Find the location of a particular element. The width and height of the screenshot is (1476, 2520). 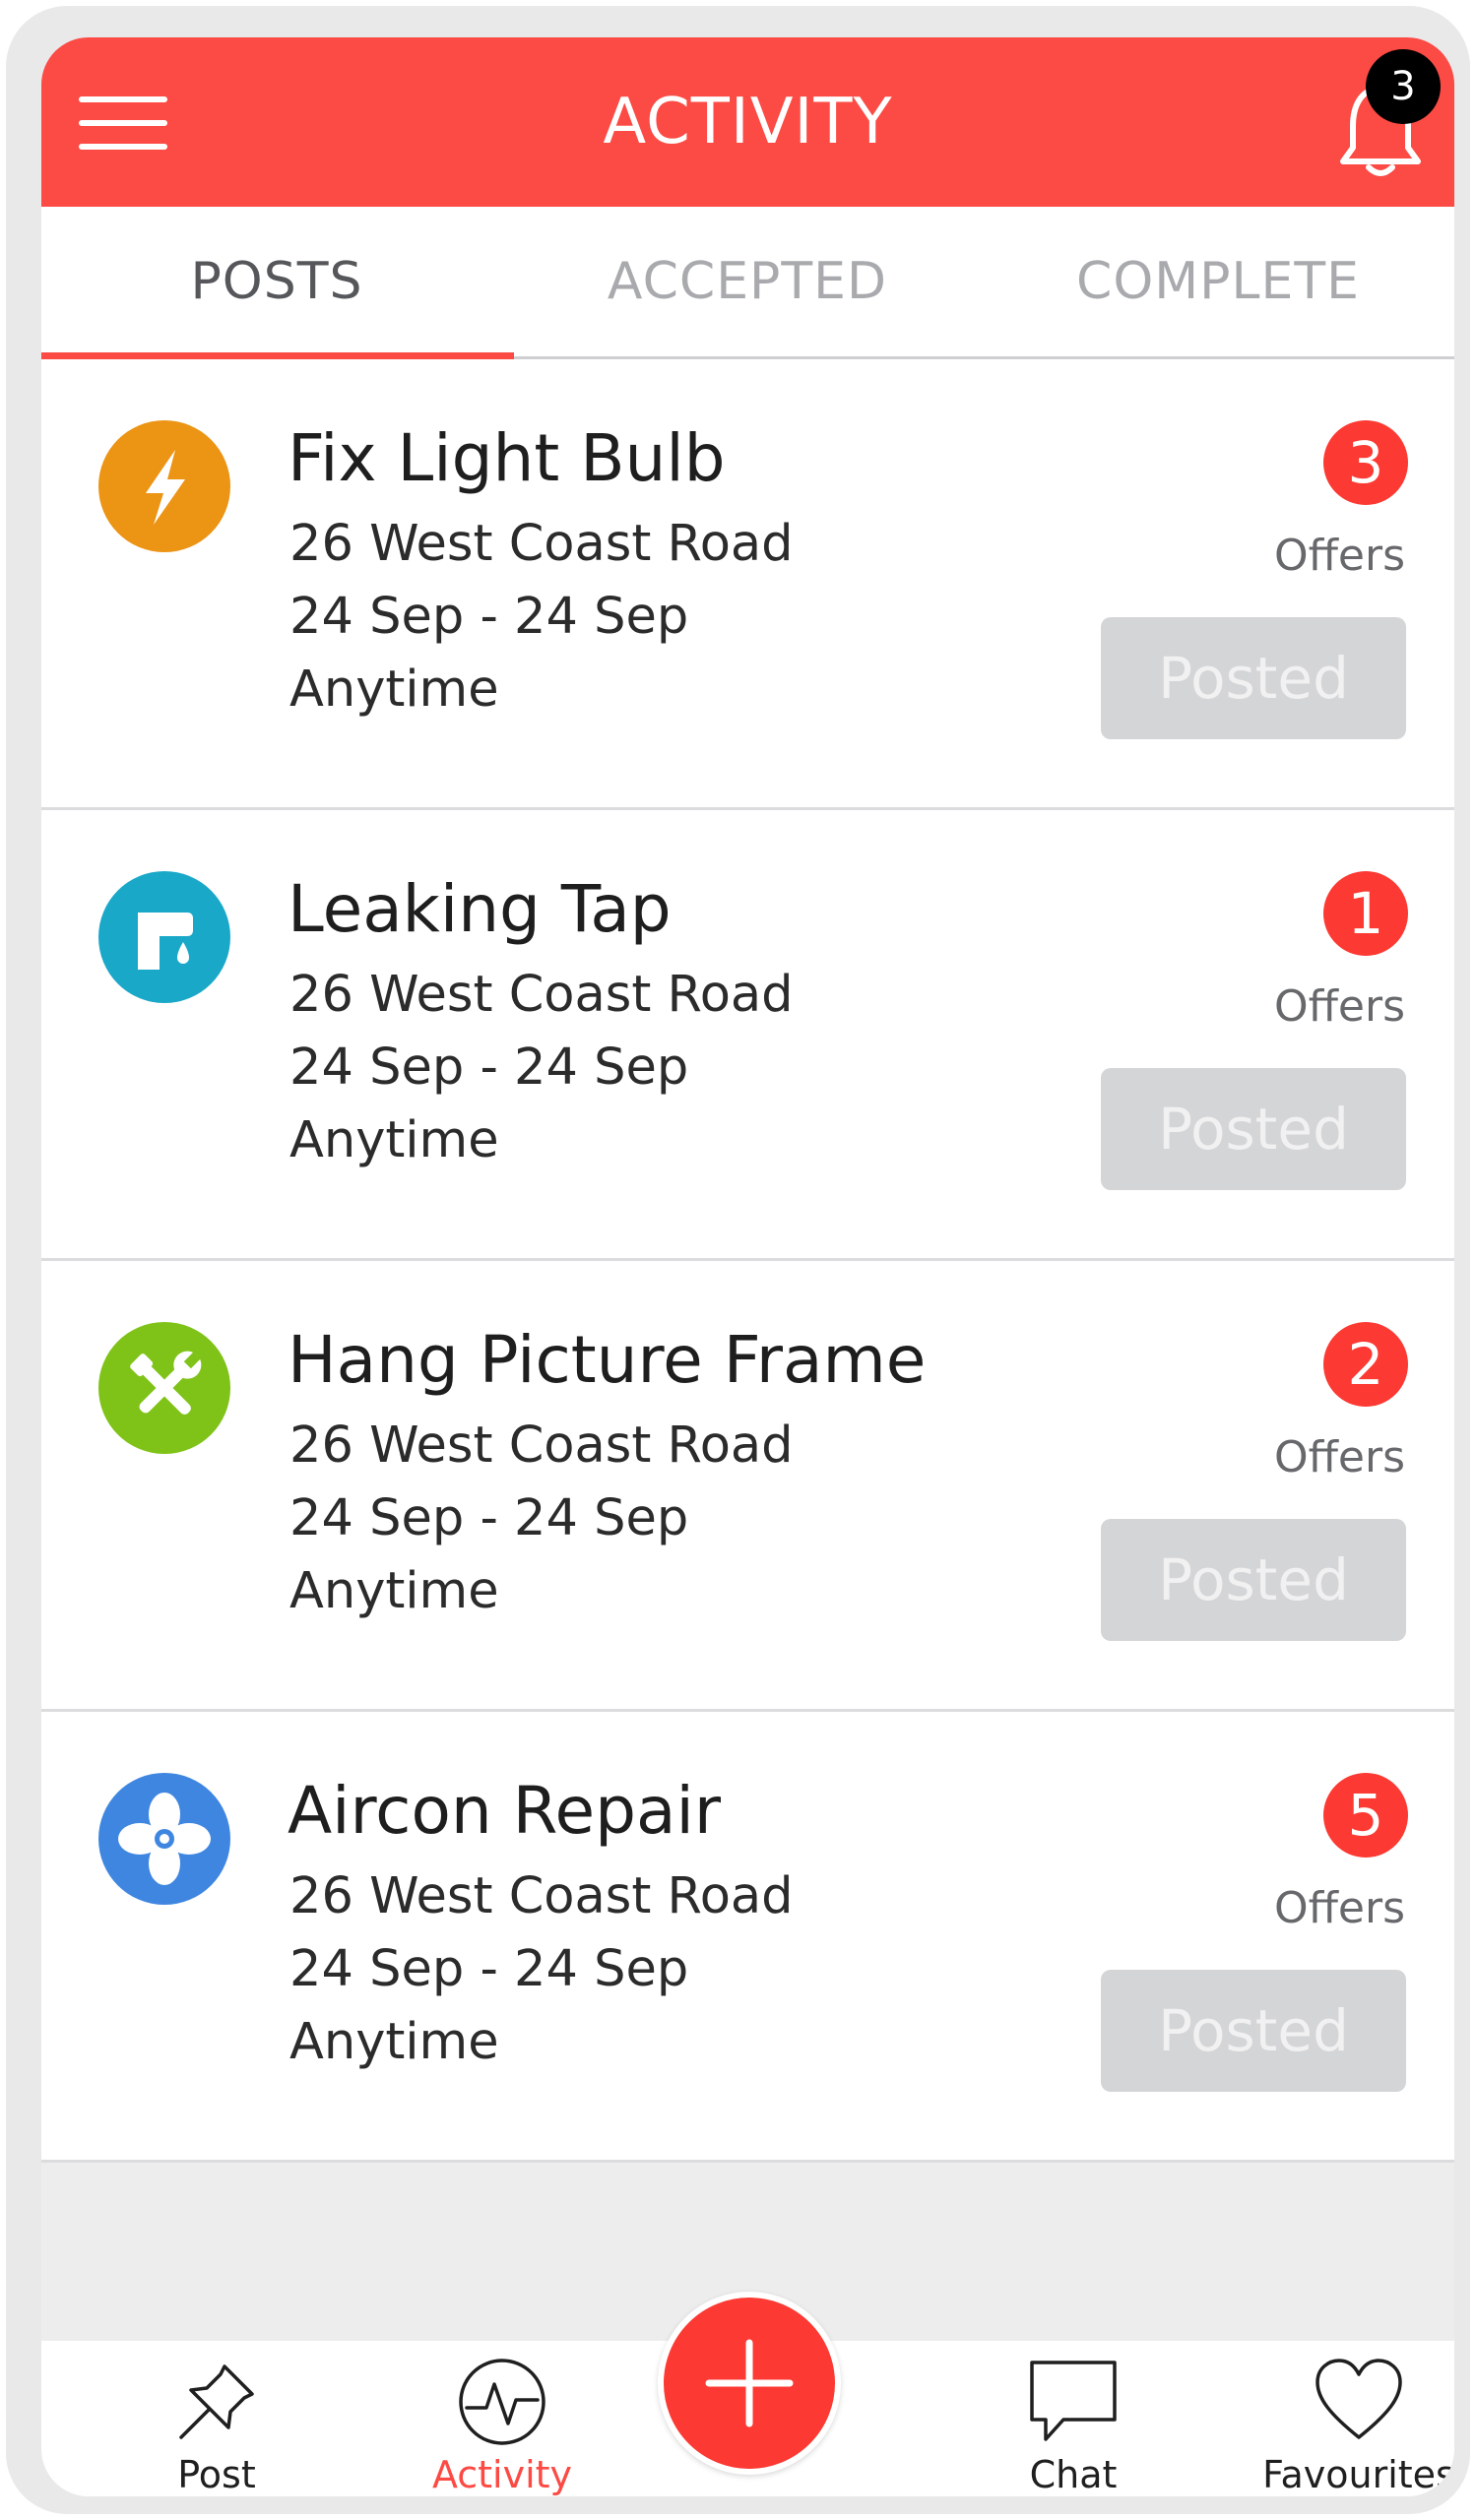

post-title: Leaking Tap is located at coordinates (480, 909).